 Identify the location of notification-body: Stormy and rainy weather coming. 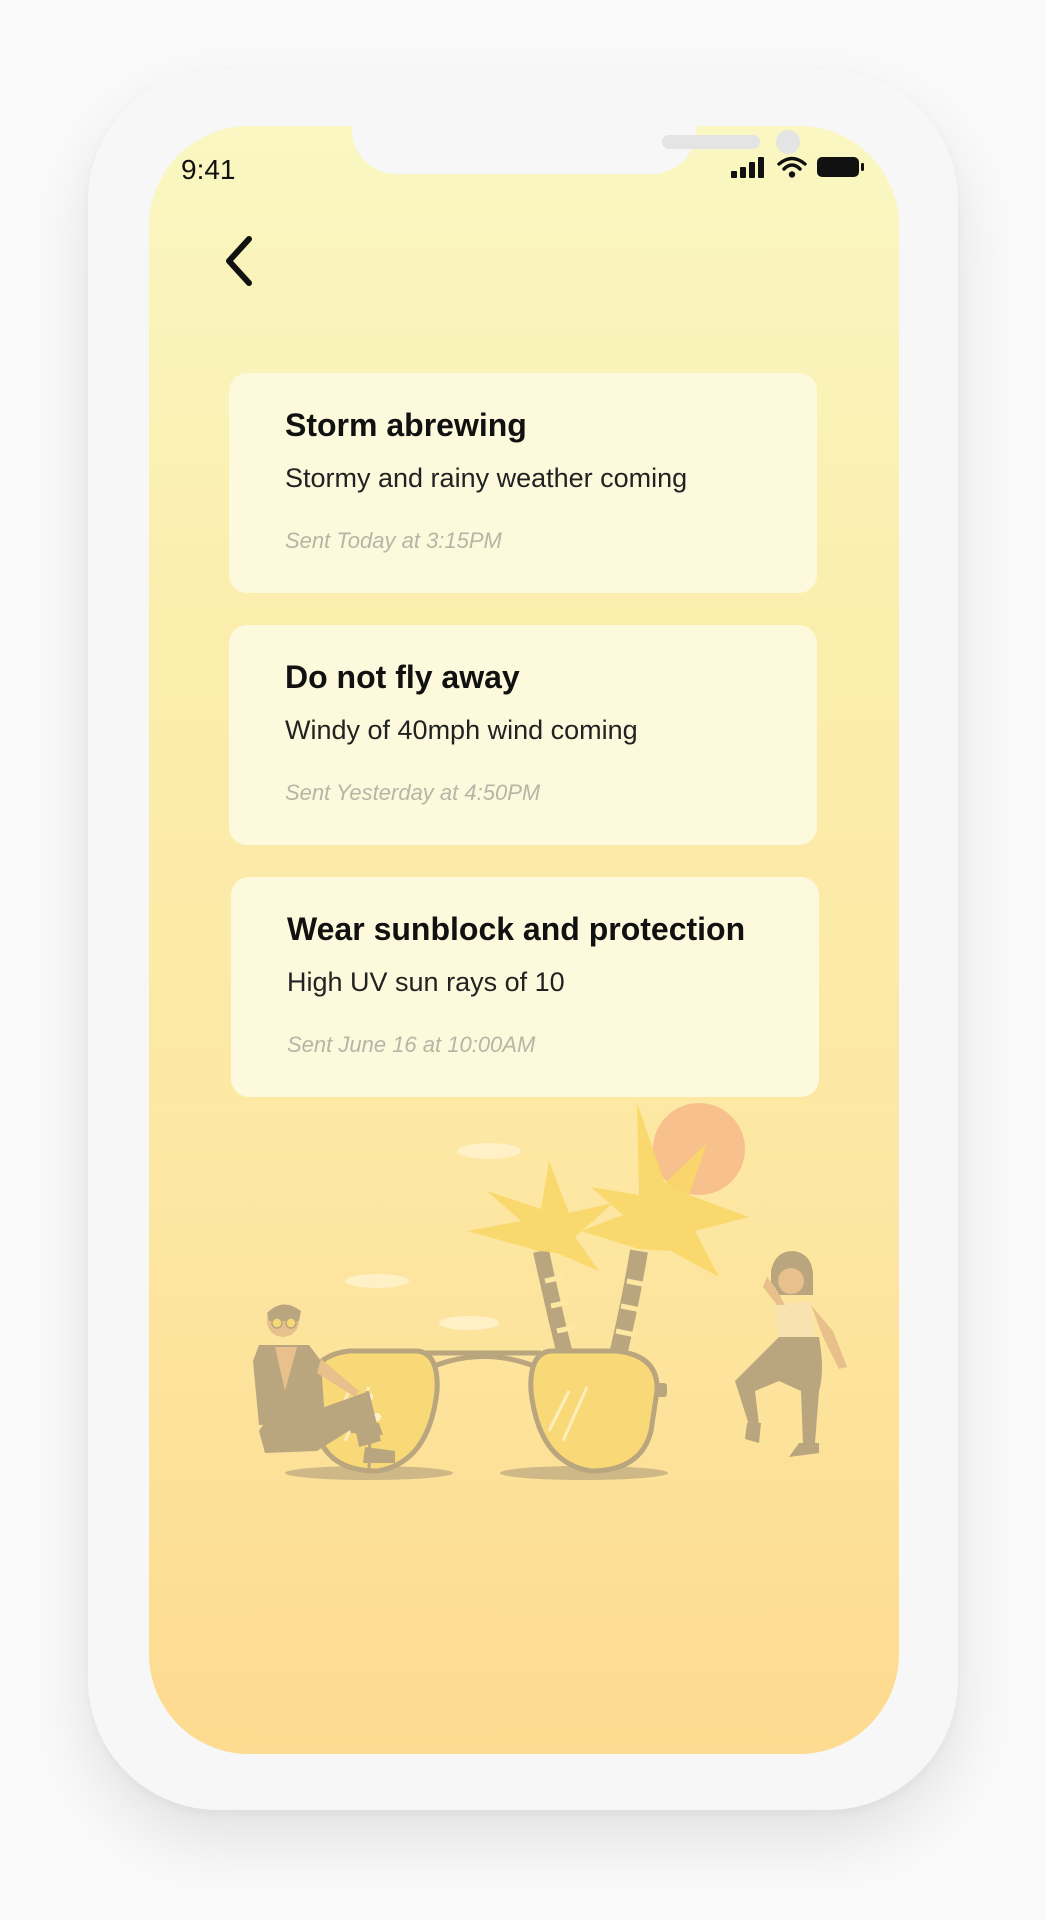
(486, 478).